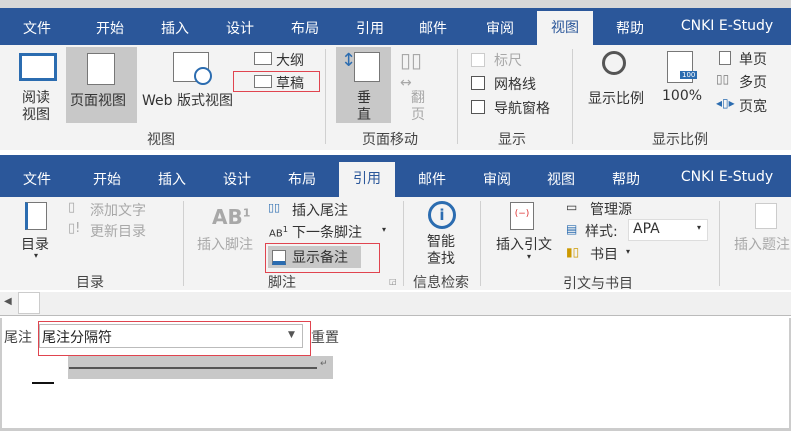 Image resolution: width=791 pixels, height=431 pixels. What do you see at coordinates (161, 140) in the screenshot?
I see `group-label-views: 视图` at bounding box center [161, 140].